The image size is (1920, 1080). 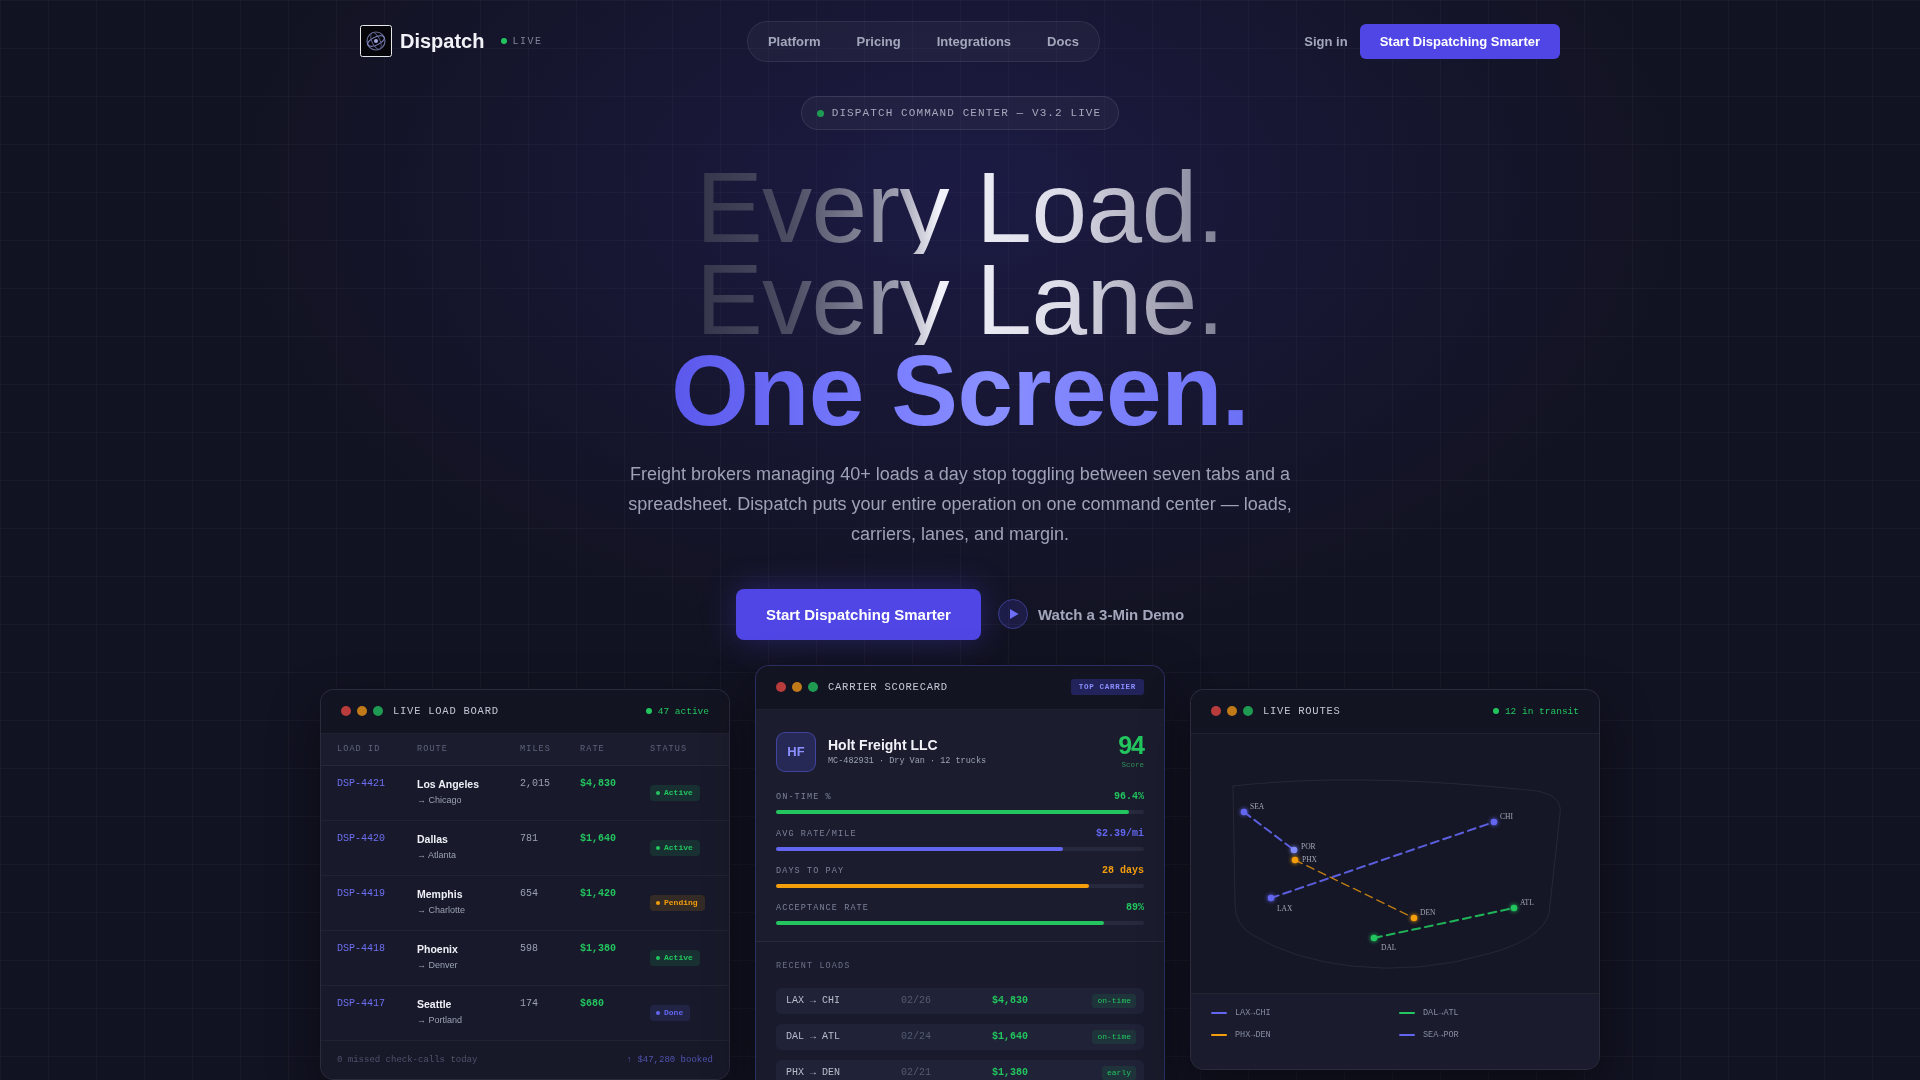 What do you see at coordinates (1091, 614) in the screenshot?
I see `demo-button: Watch a 3-Min Demo` at bounding box center [1091, 614].